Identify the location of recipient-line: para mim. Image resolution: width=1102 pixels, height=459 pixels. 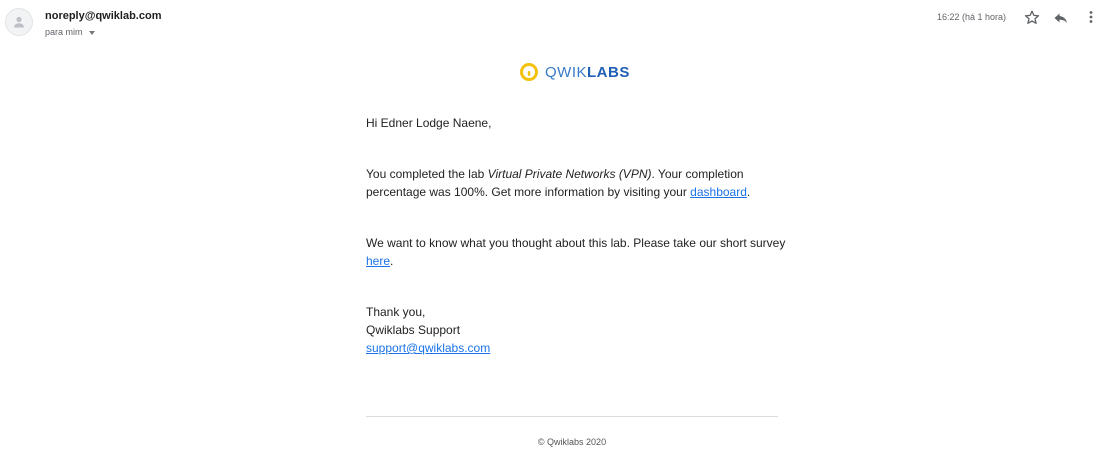
(70, 32).